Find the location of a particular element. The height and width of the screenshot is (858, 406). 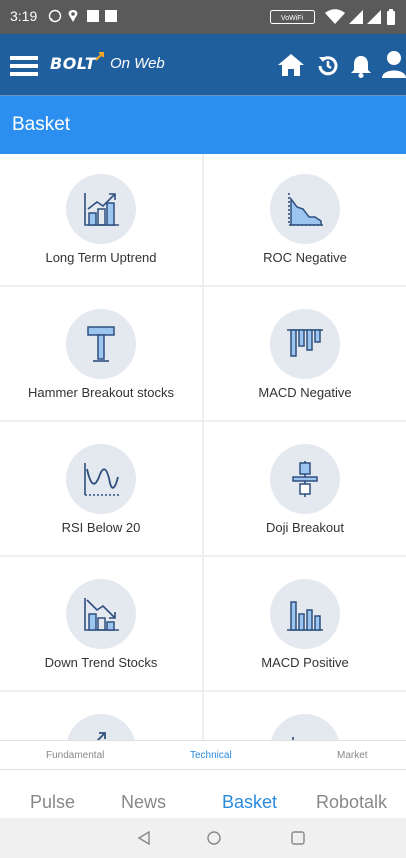

uptrend-chart-icon is located at coordinates (101, 209).